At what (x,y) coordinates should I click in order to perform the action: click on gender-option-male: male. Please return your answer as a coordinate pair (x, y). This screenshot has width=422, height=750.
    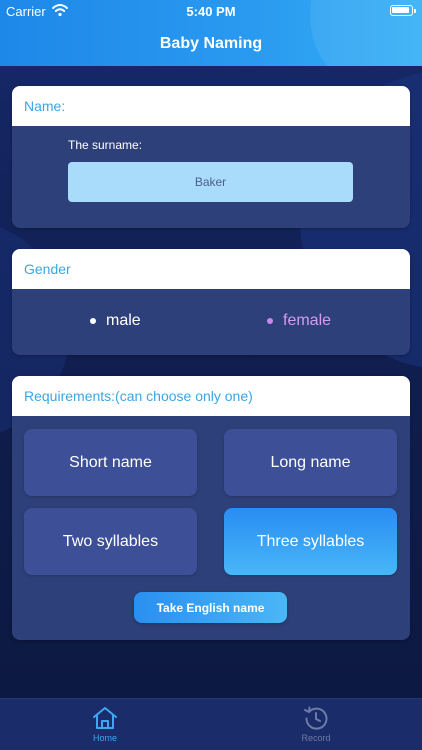
    Looking at the image, I should click on (115, 321).